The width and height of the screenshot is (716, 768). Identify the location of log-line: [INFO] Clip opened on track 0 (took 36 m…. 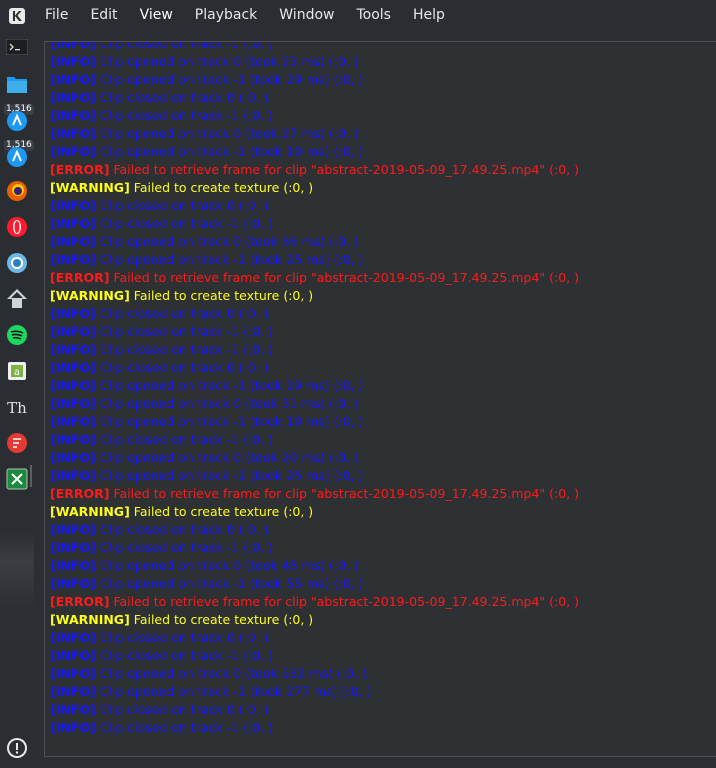
(383, 242).